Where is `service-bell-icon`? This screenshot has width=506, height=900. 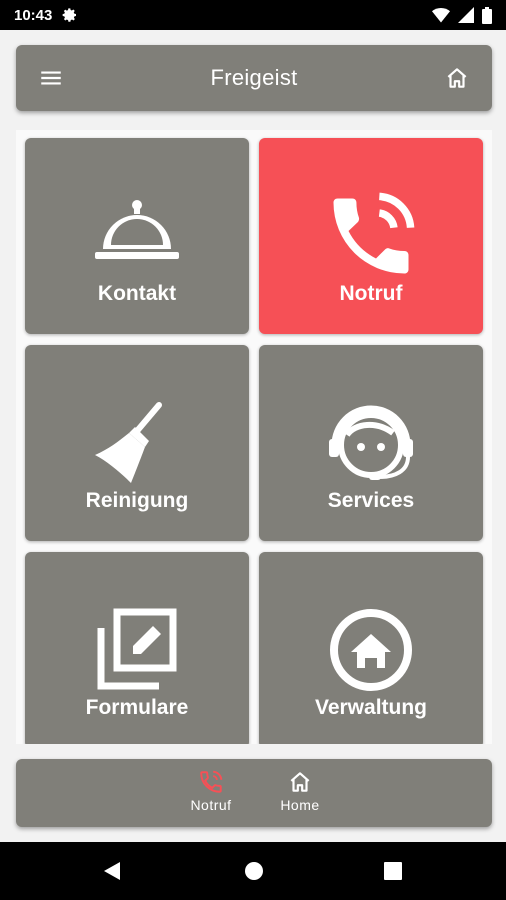
service-bell-icon is located at coordinates (137, 236).